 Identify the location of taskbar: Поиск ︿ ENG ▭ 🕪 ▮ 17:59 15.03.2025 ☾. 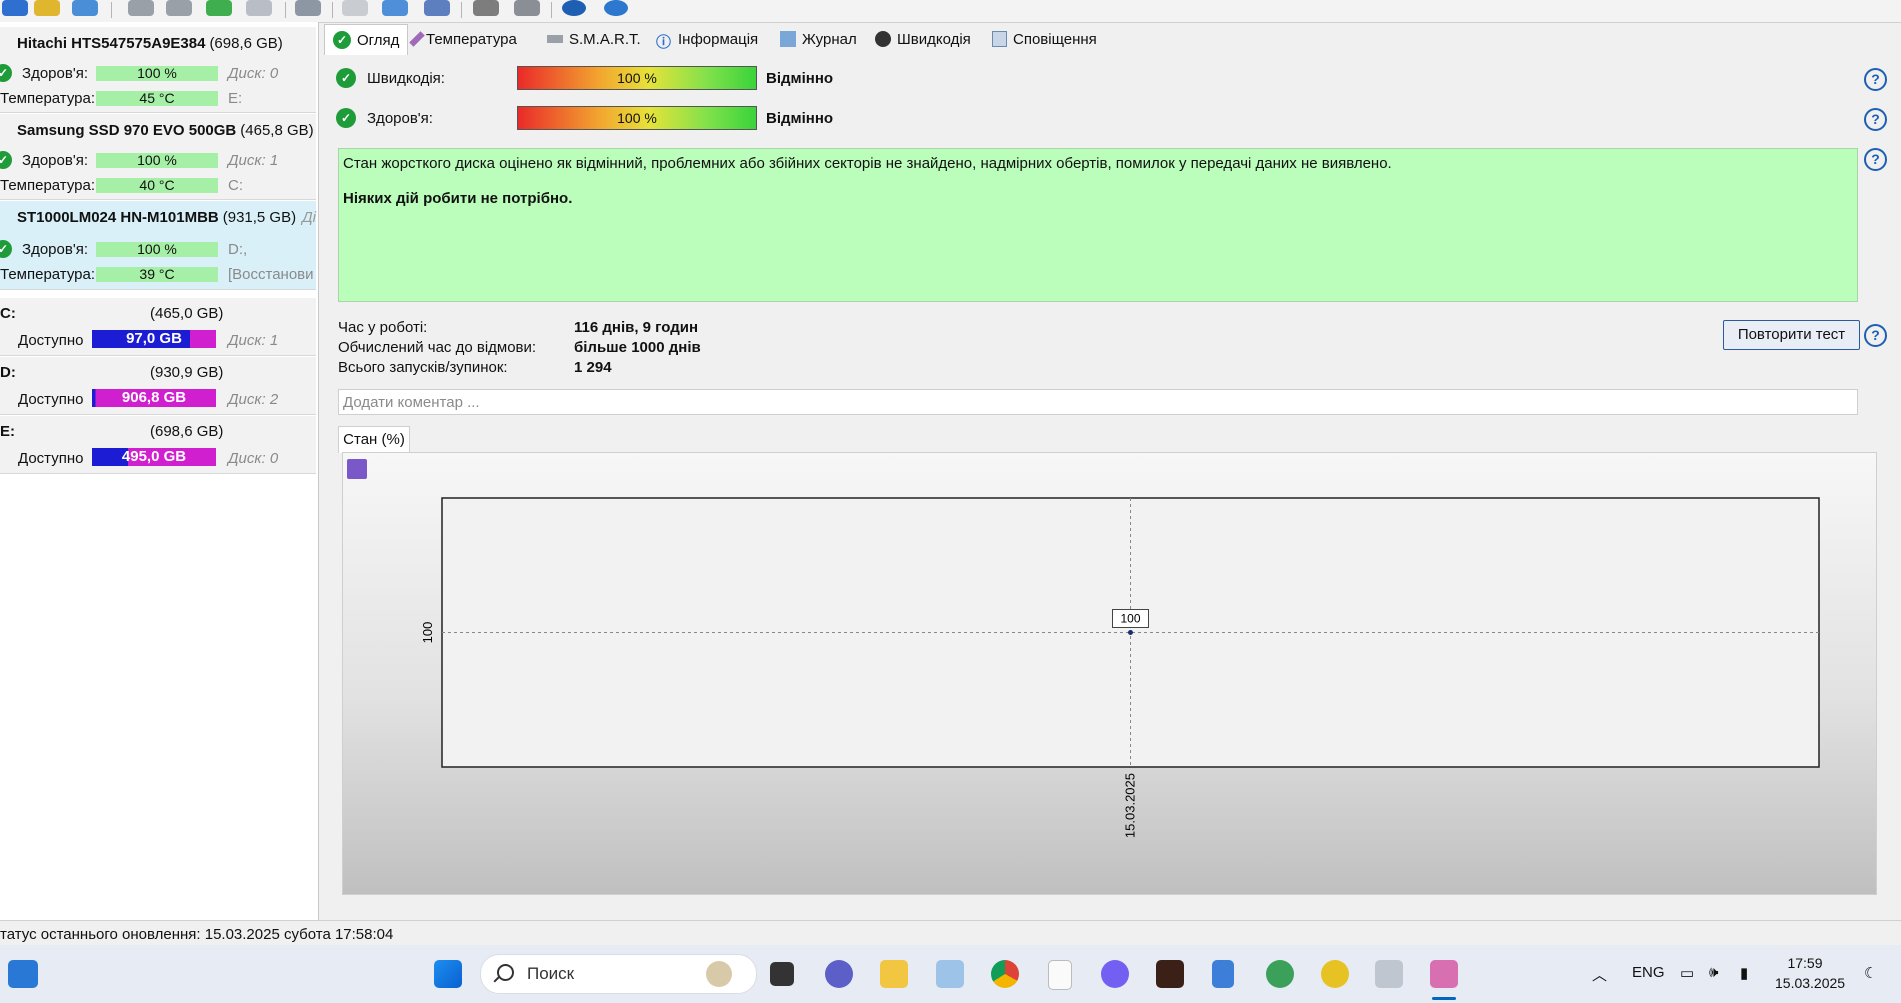
(950, 974).